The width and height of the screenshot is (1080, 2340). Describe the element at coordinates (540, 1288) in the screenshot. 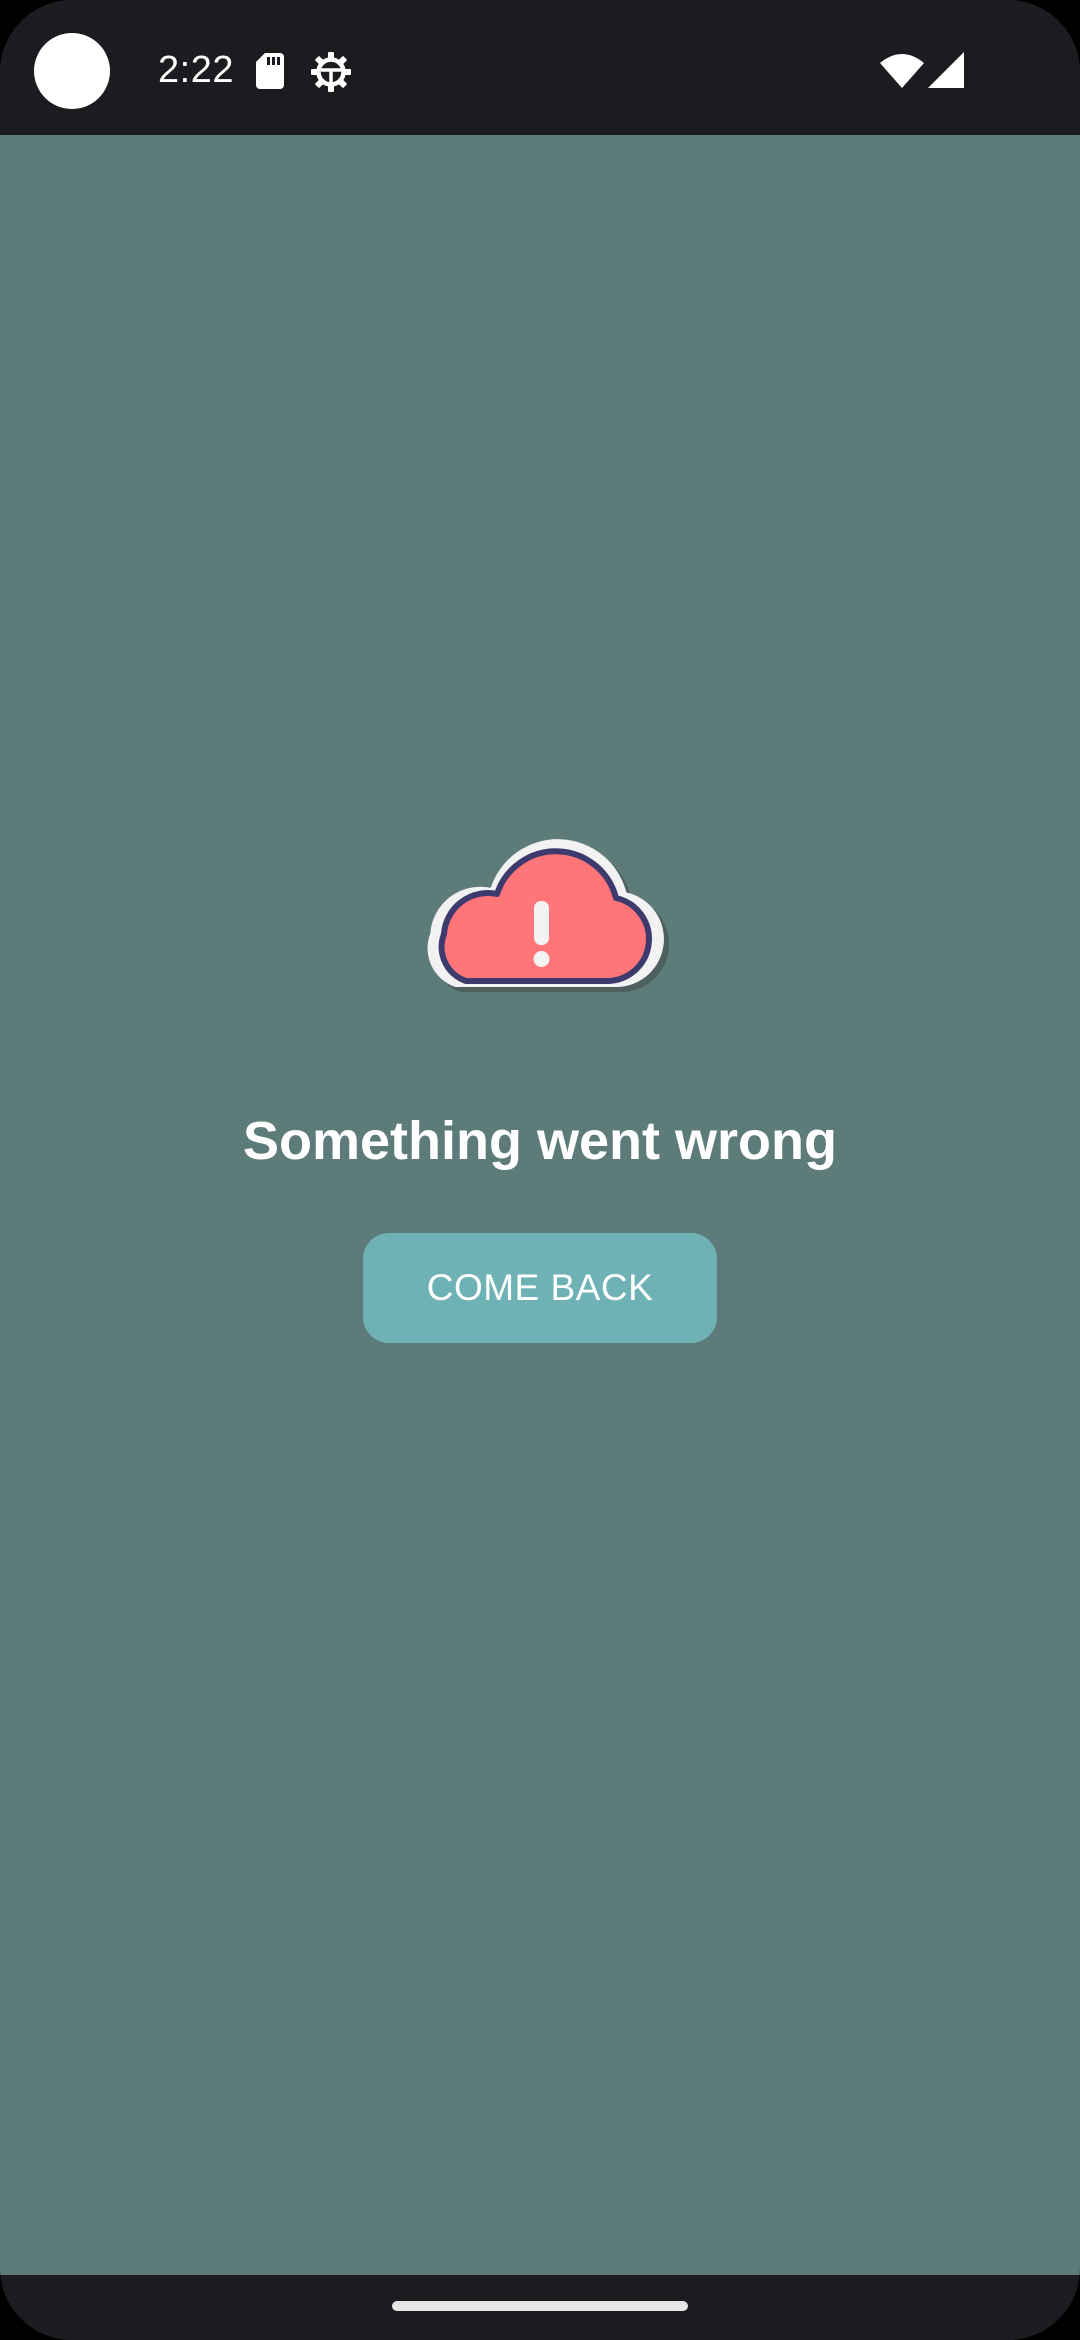

I see `come-back-button: COME BACK` at that location.